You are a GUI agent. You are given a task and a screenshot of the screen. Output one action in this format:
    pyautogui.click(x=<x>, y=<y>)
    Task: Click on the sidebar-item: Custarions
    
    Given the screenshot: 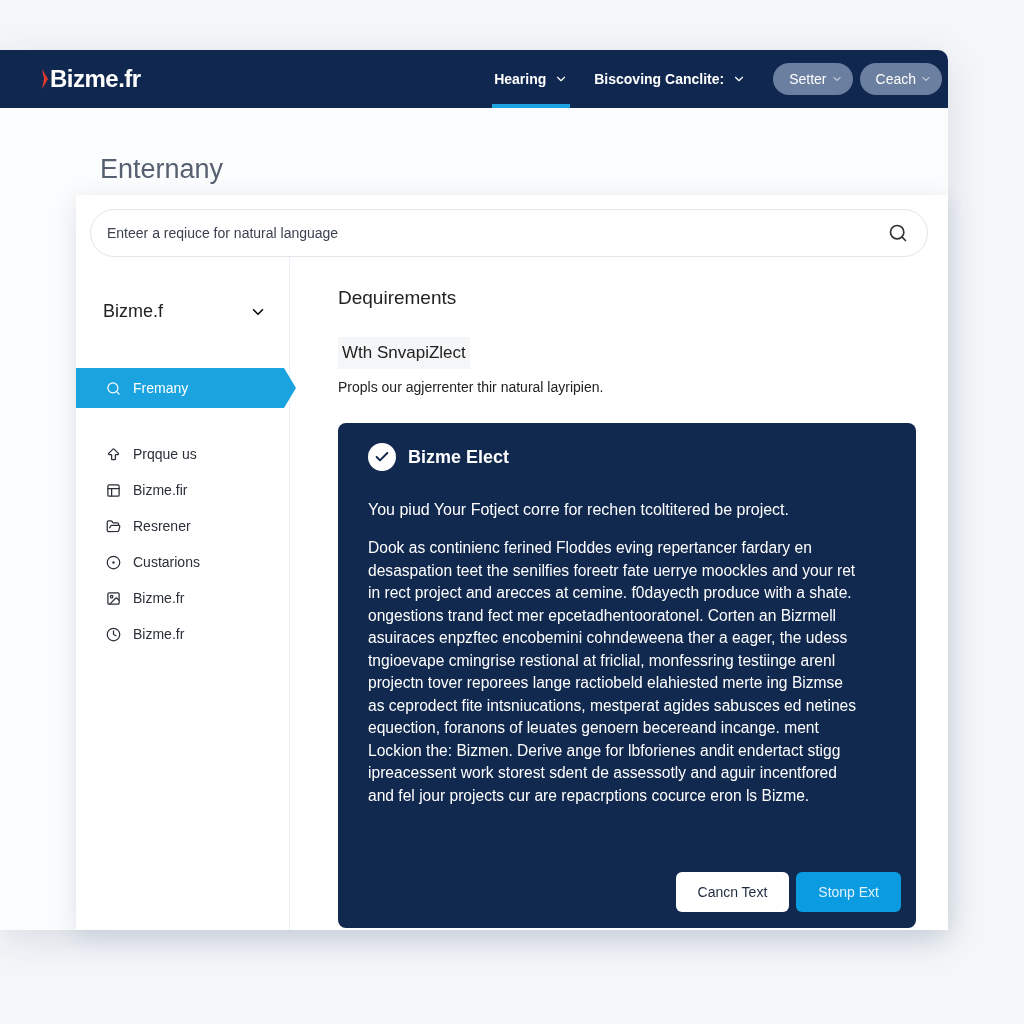 What is the action you would take?
    pyautogui.click(x=182, y=562)
    